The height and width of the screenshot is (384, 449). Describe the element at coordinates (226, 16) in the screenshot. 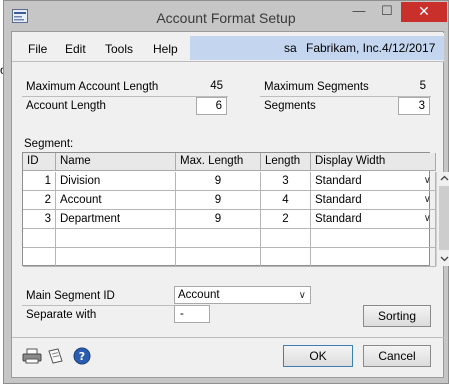

I see `title-bar: Account Format Setup — ☐ ✕` at that location.